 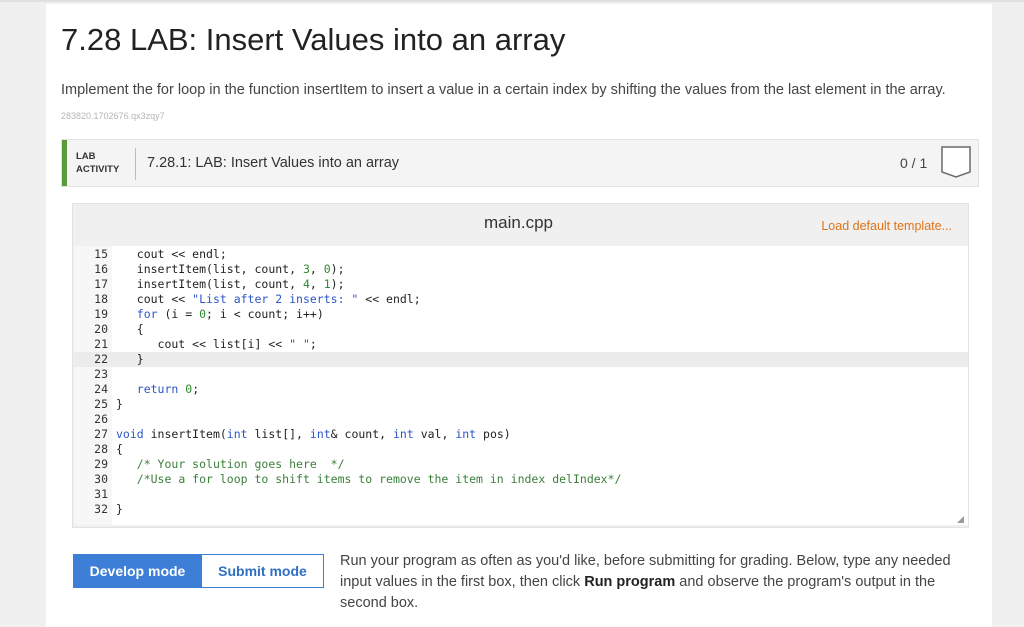 I want to click on code-line: 16 insertItem(list, count, 3, 0);, so click(x=521, y=269).